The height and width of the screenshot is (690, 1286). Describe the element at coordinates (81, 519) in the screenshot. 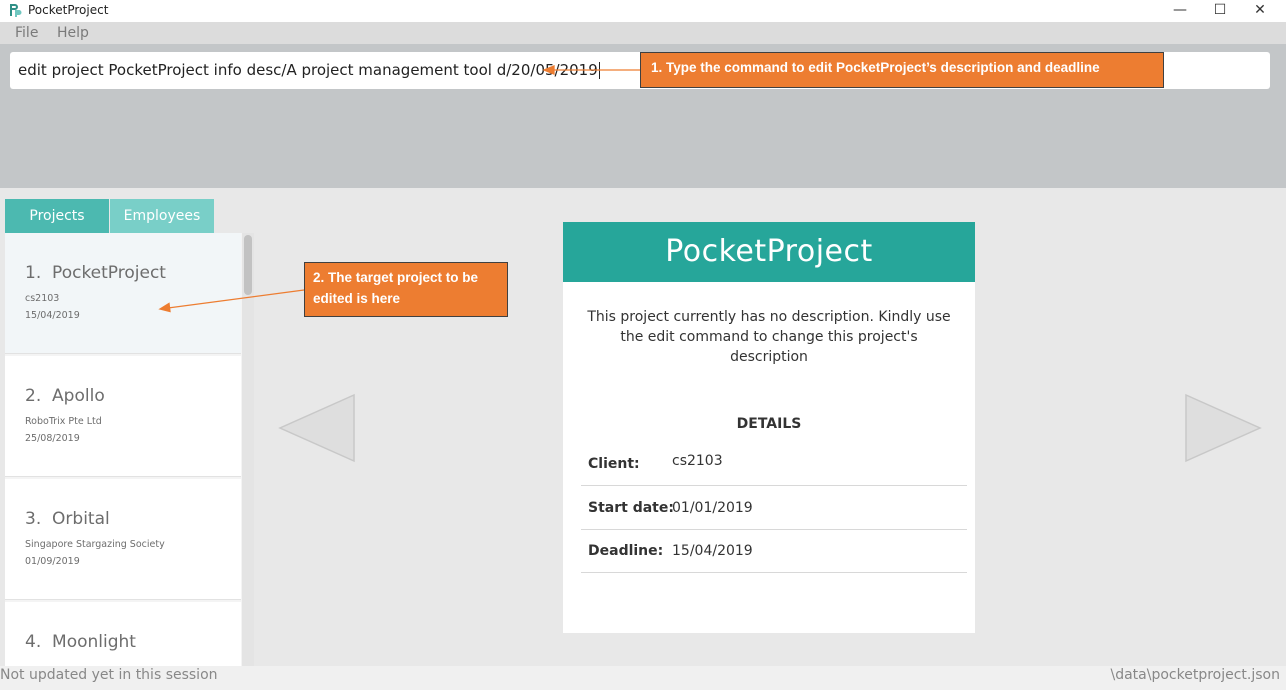

I see `project-name: Orbital` at that location.